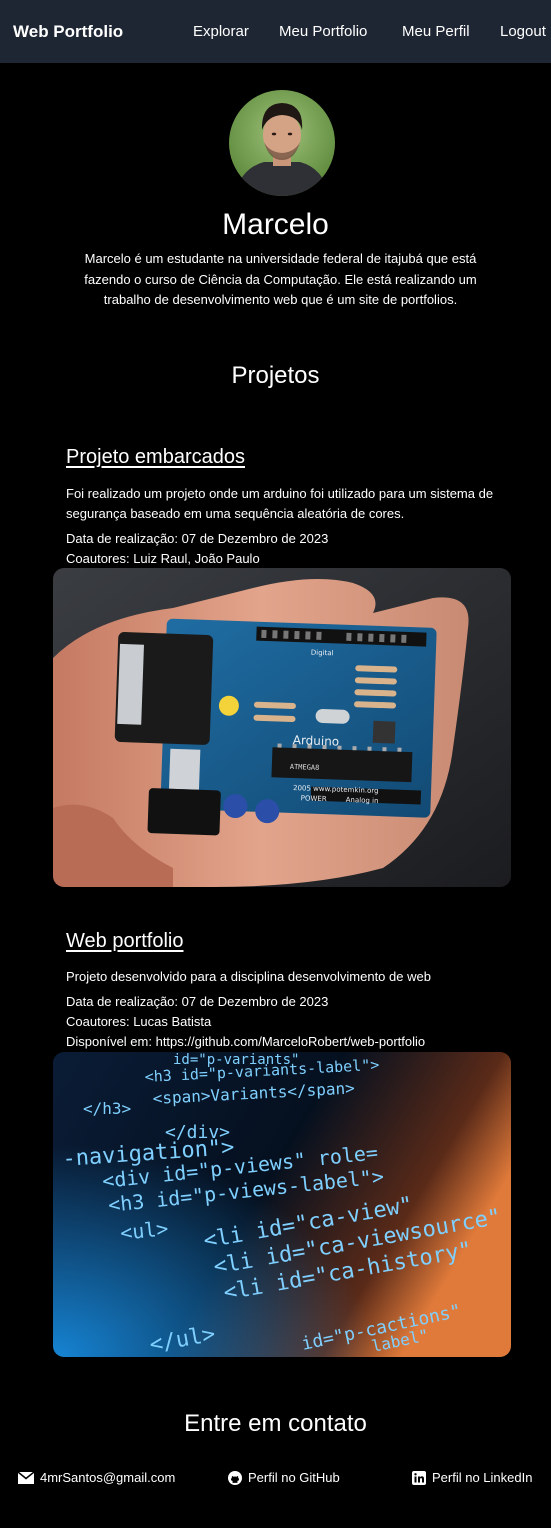 This screenshot has height=1528, width=551. What do you see at coordinates (323, 31) in the screenshot?
I see `nav-meu-portfolio: Meu Portfolio` at bounding box center [323, 31].